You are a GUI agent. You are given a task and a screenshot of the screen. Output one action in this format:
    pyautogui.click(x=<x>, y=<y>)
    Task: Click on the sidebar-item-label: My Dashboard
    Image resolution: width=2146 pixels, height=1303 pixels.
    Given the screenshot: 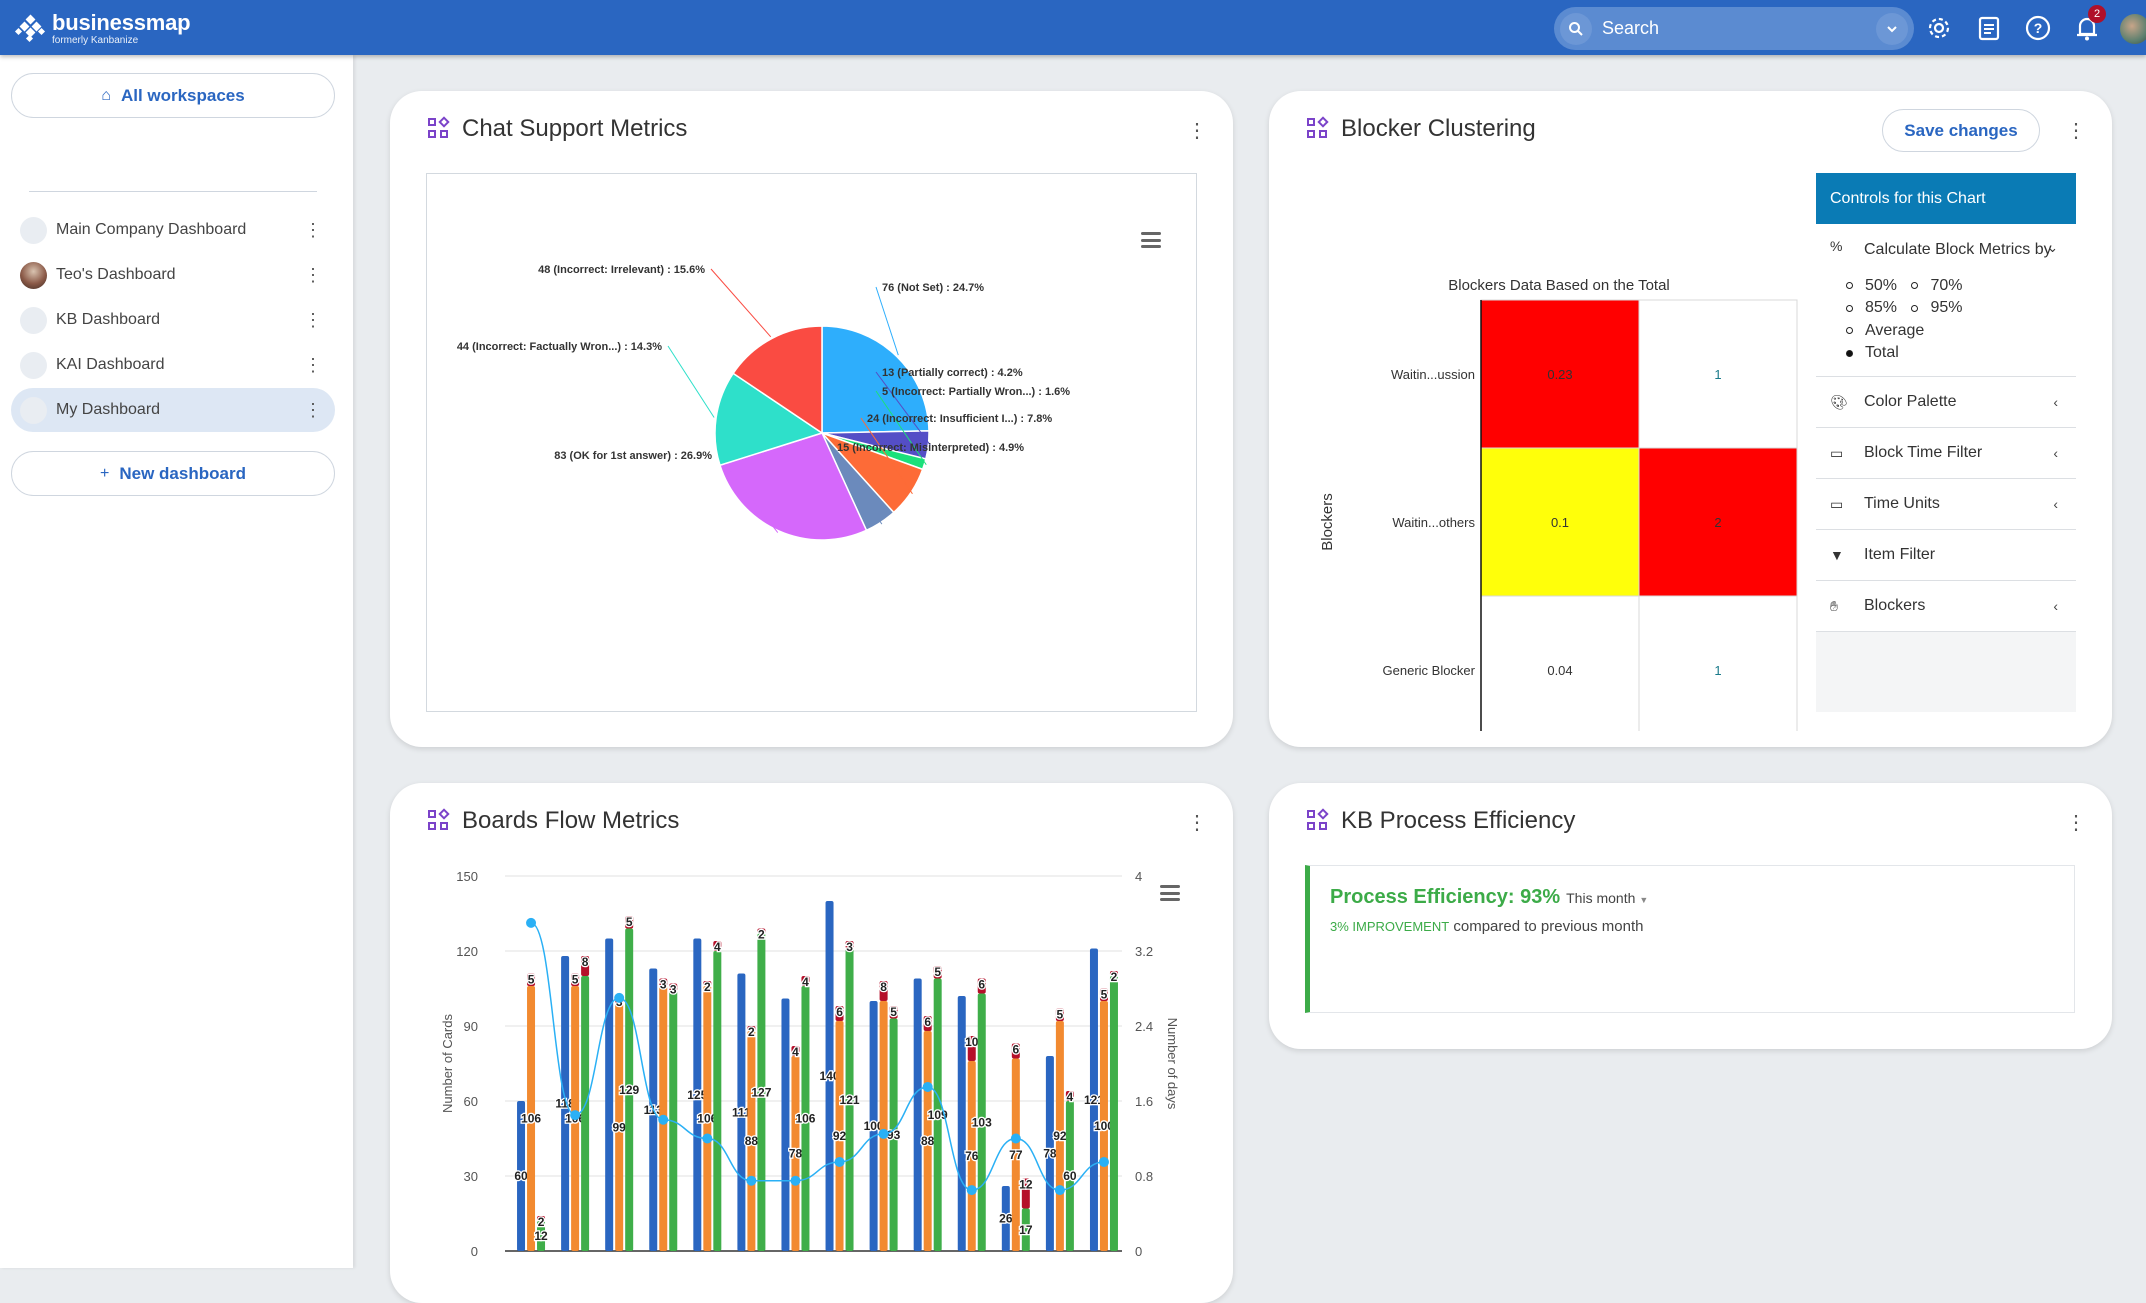 What is the action you would take?
    pyautogui.click(x=108, y=409)
    